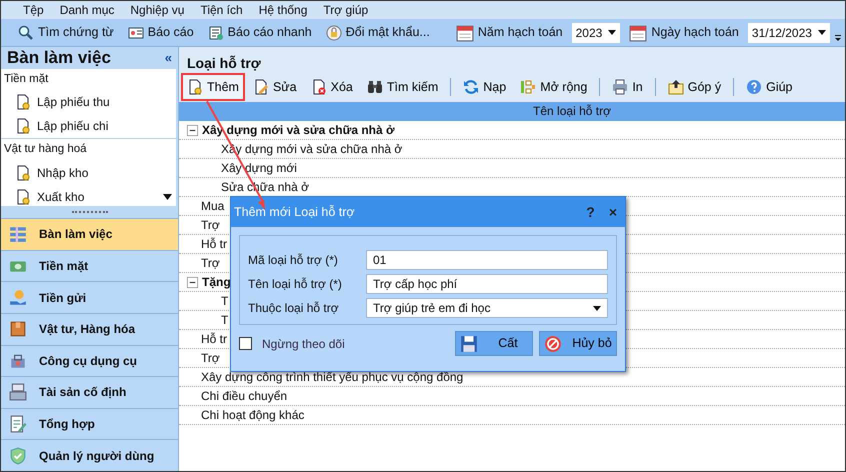 The image size is (846, 472). I want to click on module-button: Tổng hợp, so click(89, 424).